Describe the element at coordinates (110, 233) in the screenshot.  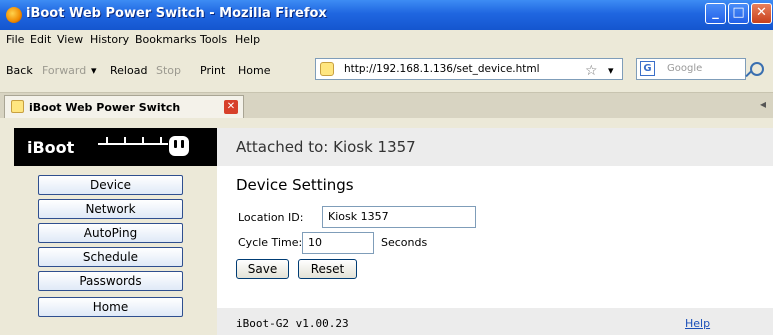
I see `sidebar-autoping-button: AutoPing` at that location.